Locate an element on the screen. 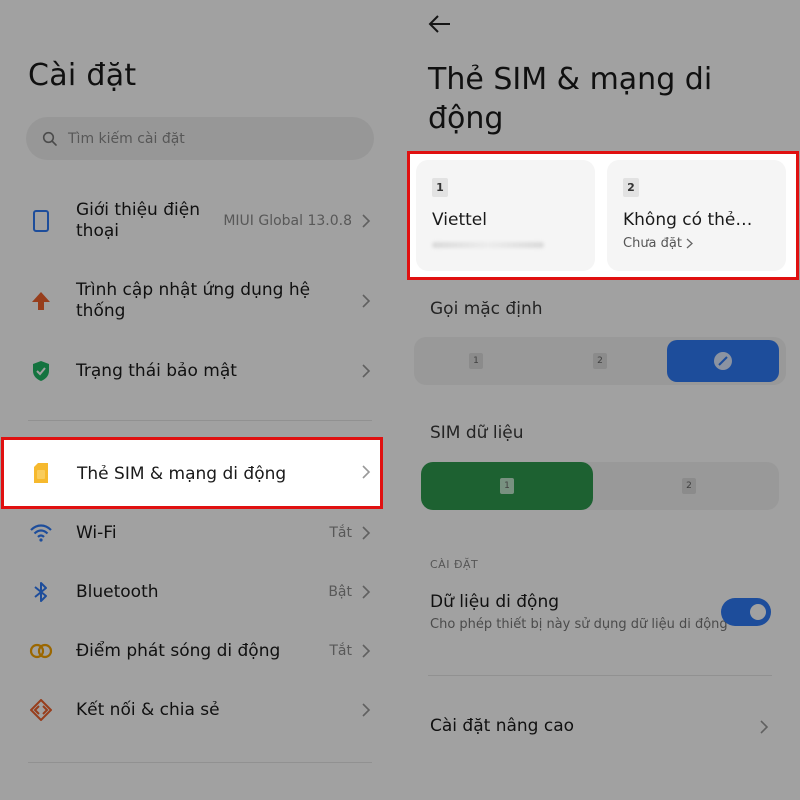  wifi-icon is located at coordinates (41, 533).